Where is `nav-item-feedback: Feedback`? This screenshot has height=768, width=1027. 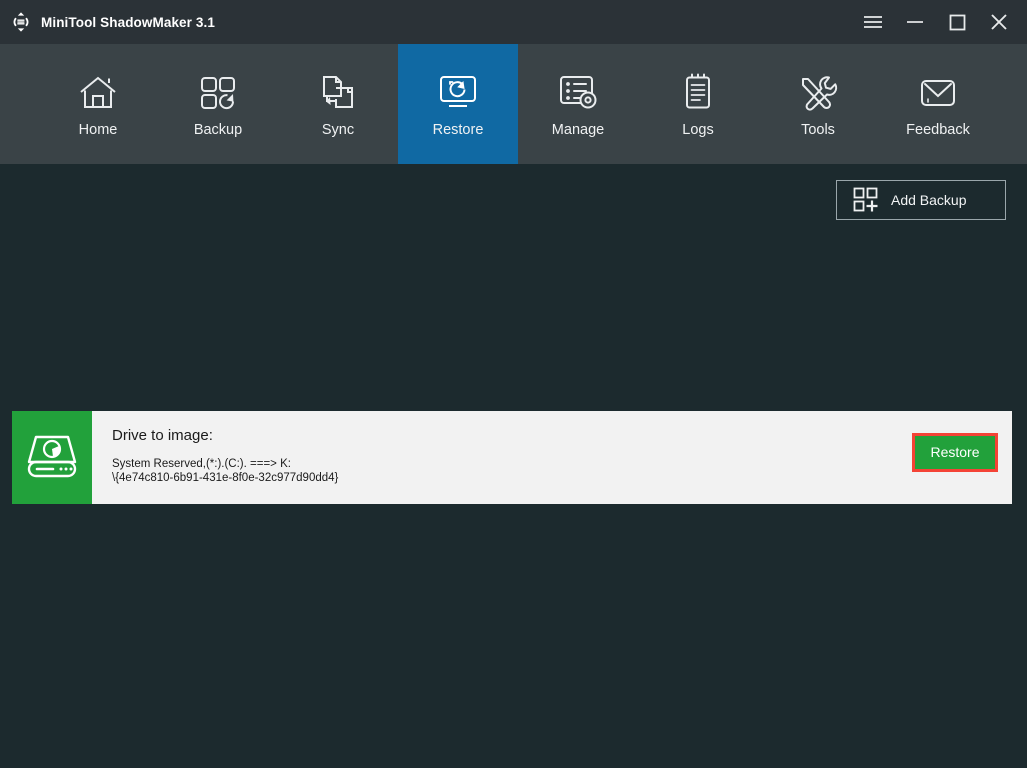 nav-item-feedback: Feedback is located at coordinates (938, 104).